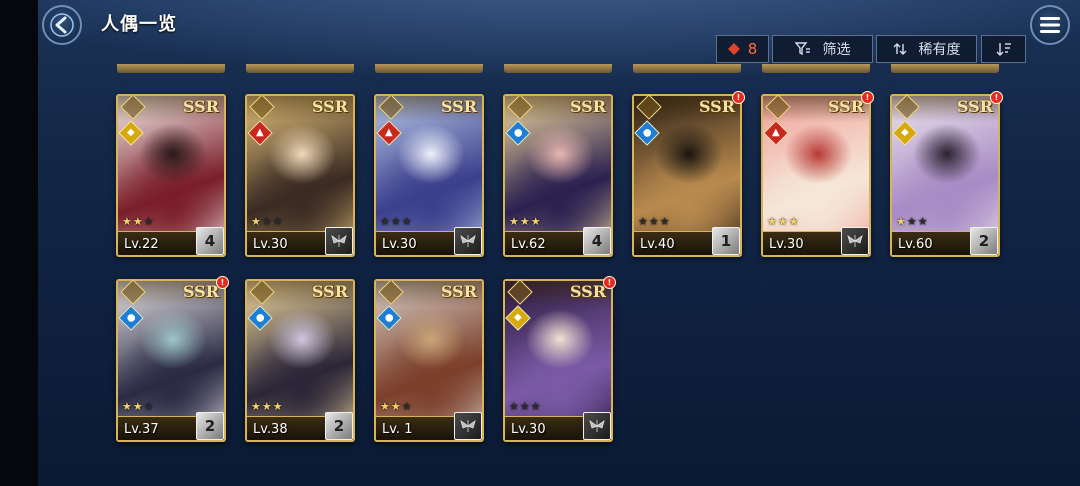 This screenshot has width=1080, height=486. I want to click on level-label: Lv.22, so click(141, 244).